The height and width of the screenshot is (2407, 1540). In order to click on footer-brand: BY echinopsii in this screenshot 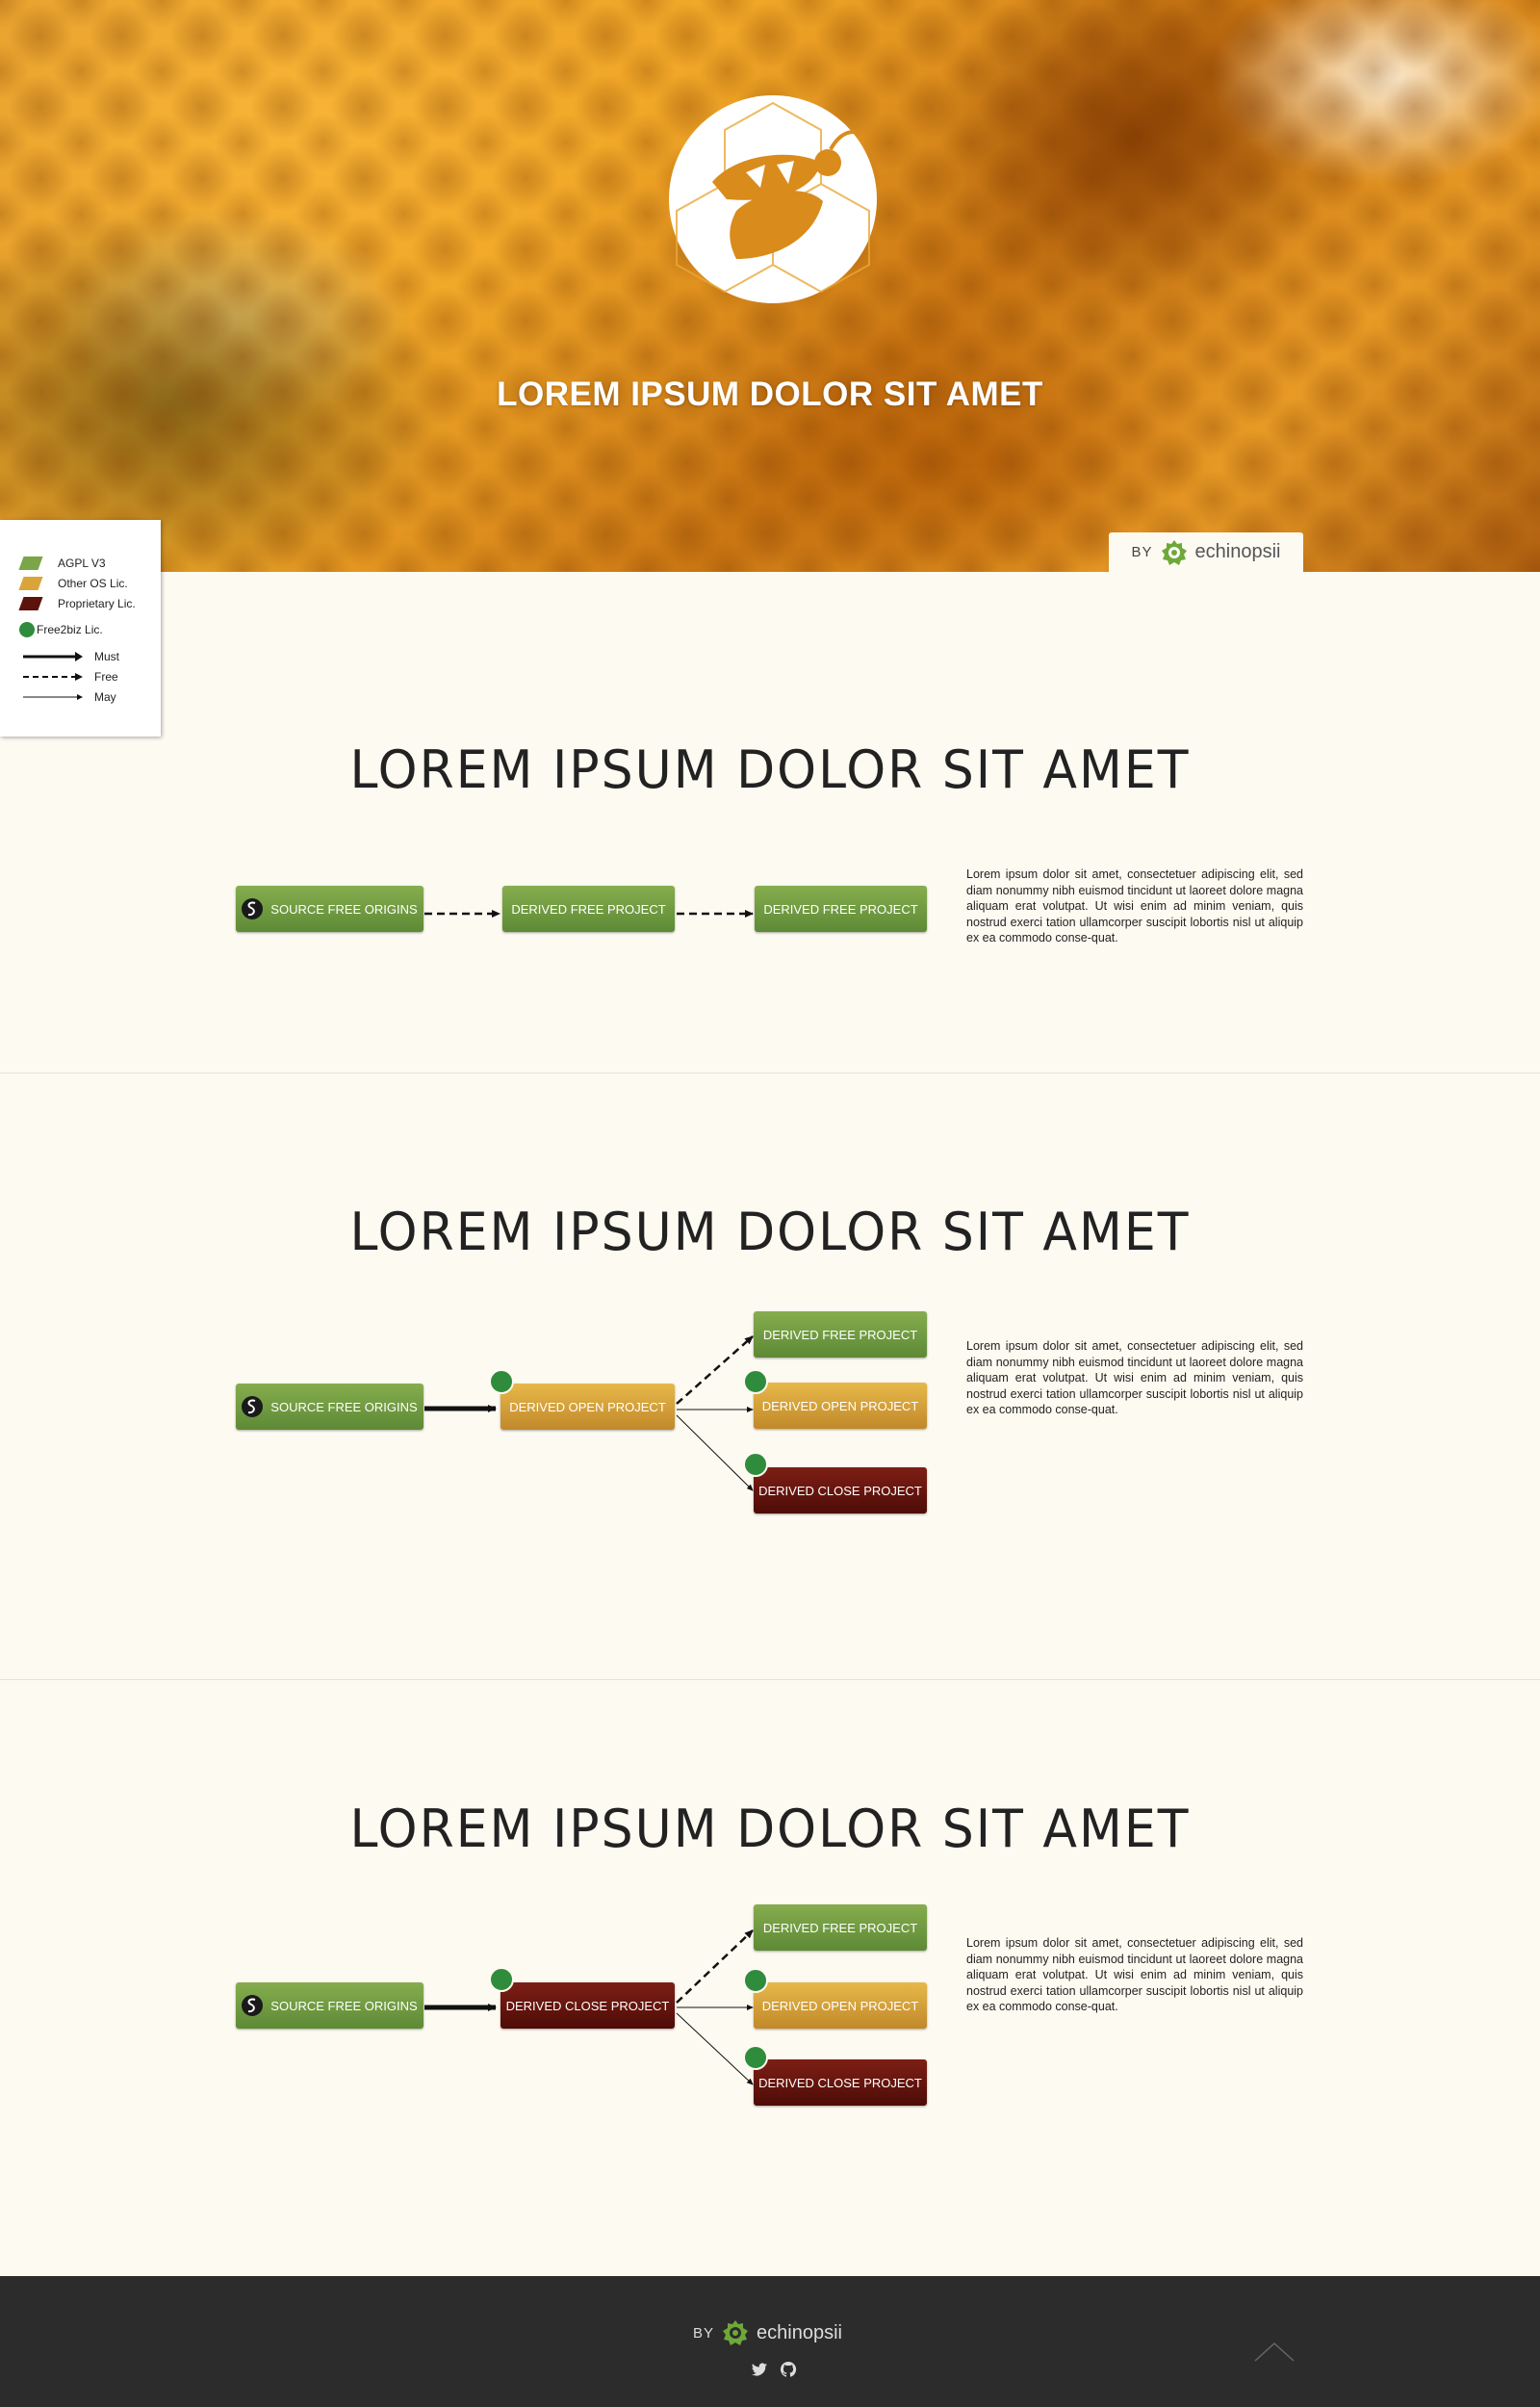, I will do `click(767, 2332)`.